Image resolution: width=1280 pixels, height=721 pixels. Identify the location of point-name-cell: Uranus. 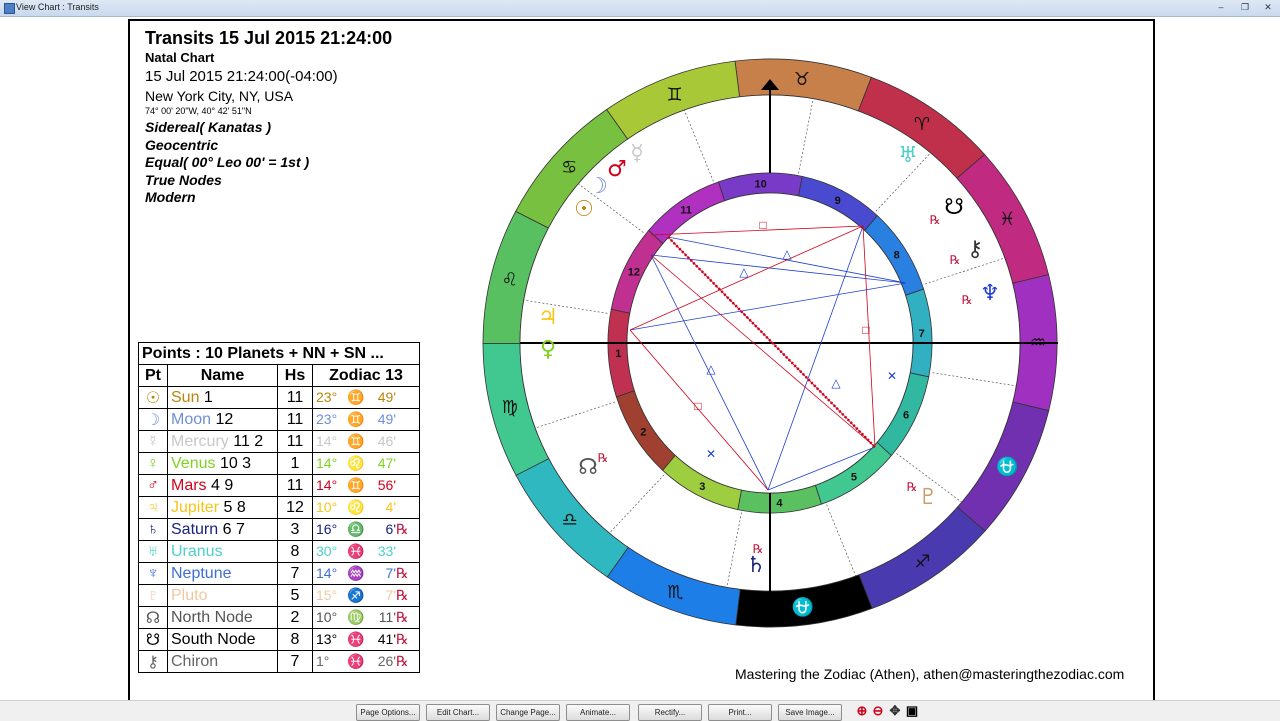
(222, 551).